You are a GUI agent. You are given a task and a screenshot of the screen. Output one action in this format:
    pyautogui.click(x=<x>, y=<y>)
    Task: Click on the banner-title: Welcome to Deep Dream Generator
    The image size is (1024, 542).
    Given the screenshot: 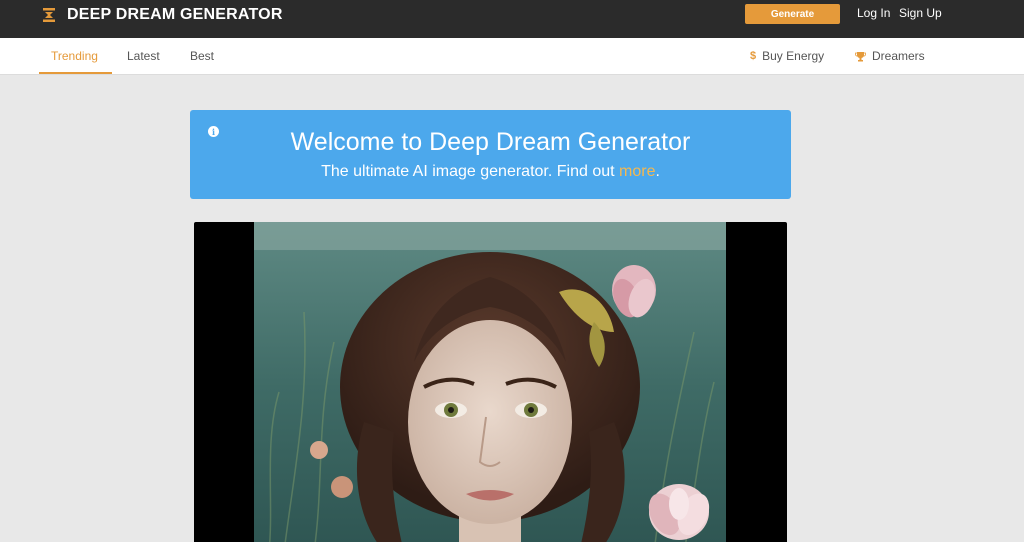 What is the action you would take?
    pyautogui.click(x=490, y=142)
    